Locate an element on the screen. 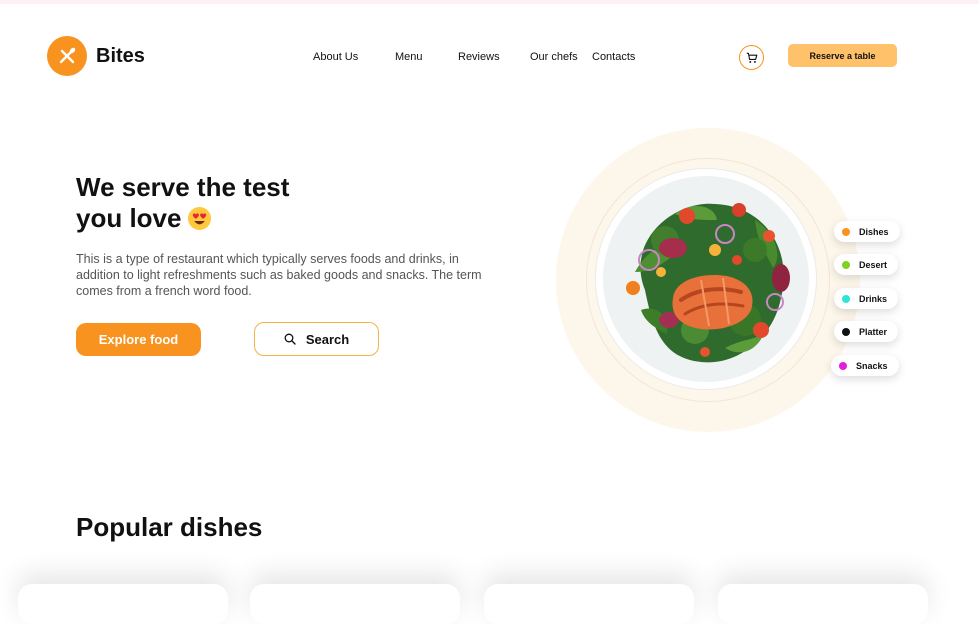  nav-our-chefs: Our chefs is located at coordinates (554, 57).